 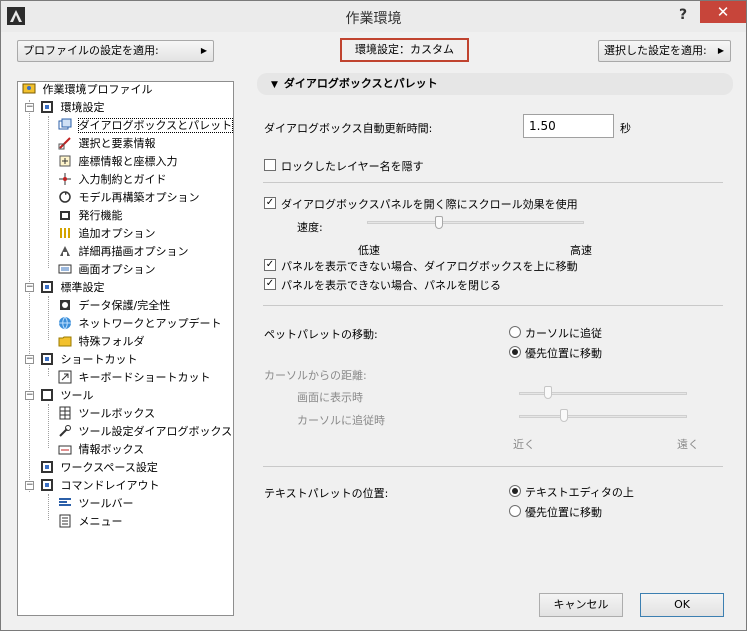 I want to click on tree-item-shortcut: ショートカット, so click(x=89, y=360).